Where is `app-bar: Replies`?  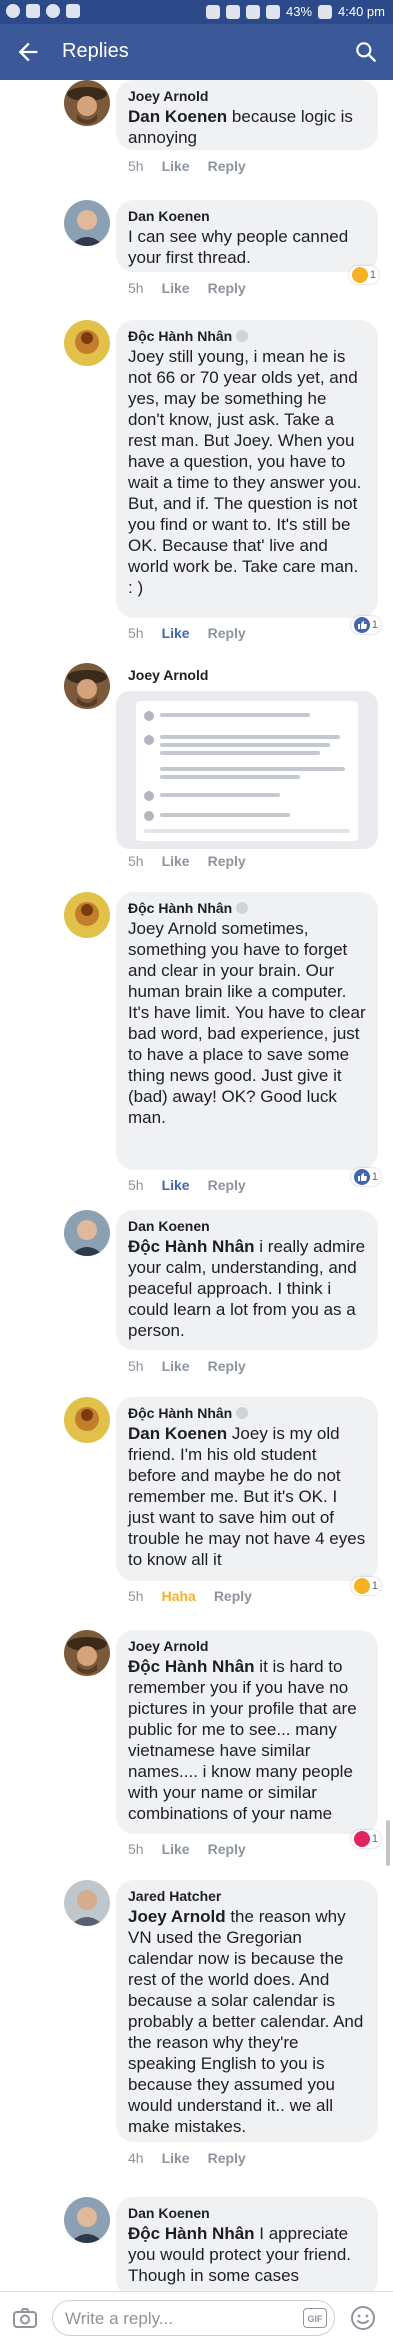
app-bar: Replies is located at coordinates (196, 52).